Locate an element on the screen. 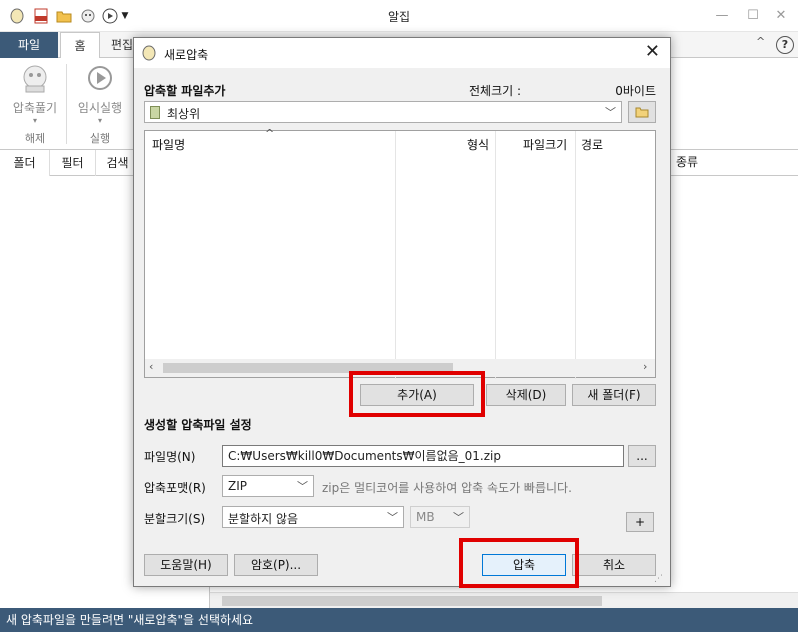 This screenshot has height=632, width=798. extract-label: 압축풀기 is located at coordinates (35, 108).